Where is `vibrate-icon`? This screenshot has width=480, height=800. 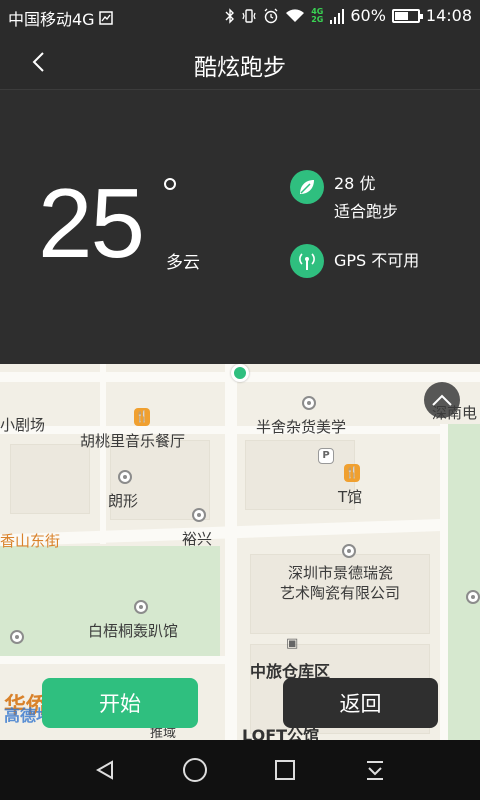 vibrate-icon is located at coordinates (249, 16).